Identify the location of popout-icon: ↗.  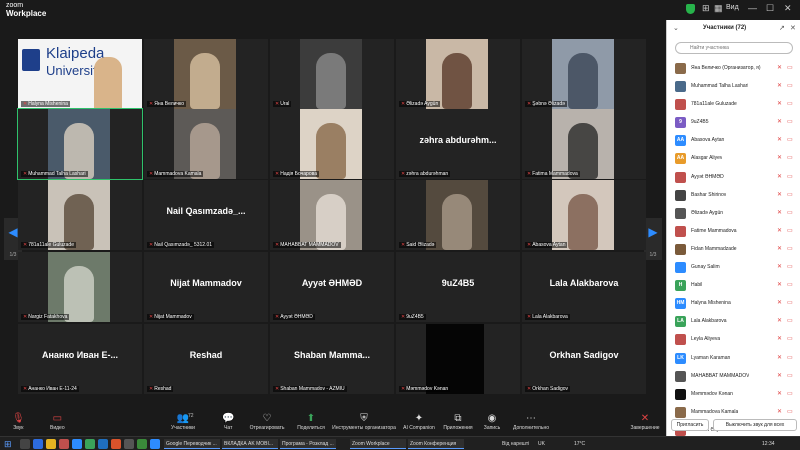
(782, 28).